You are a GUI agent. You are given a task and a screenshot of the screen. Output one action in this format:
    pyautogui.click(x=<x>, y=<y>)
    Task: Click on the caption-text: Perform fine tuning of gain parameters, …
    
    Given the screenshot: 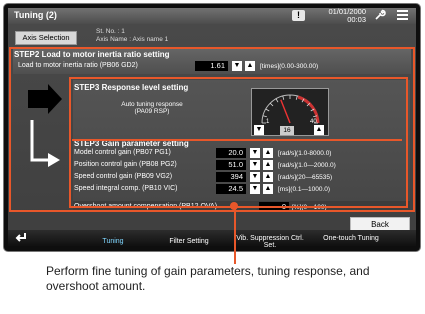 What is the action you would take?
    pyautogui.click(x=208, y=278)
    